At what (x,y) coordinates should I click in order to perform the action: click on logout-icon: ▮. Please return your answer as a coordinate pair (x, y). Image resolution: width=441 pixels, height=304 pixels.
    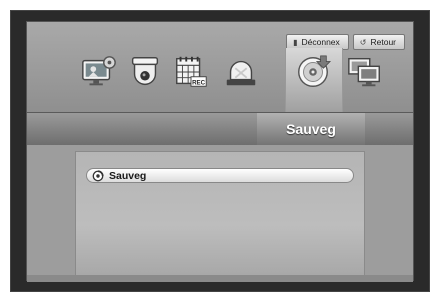
    Looking at the image, I should click on (295, 42).